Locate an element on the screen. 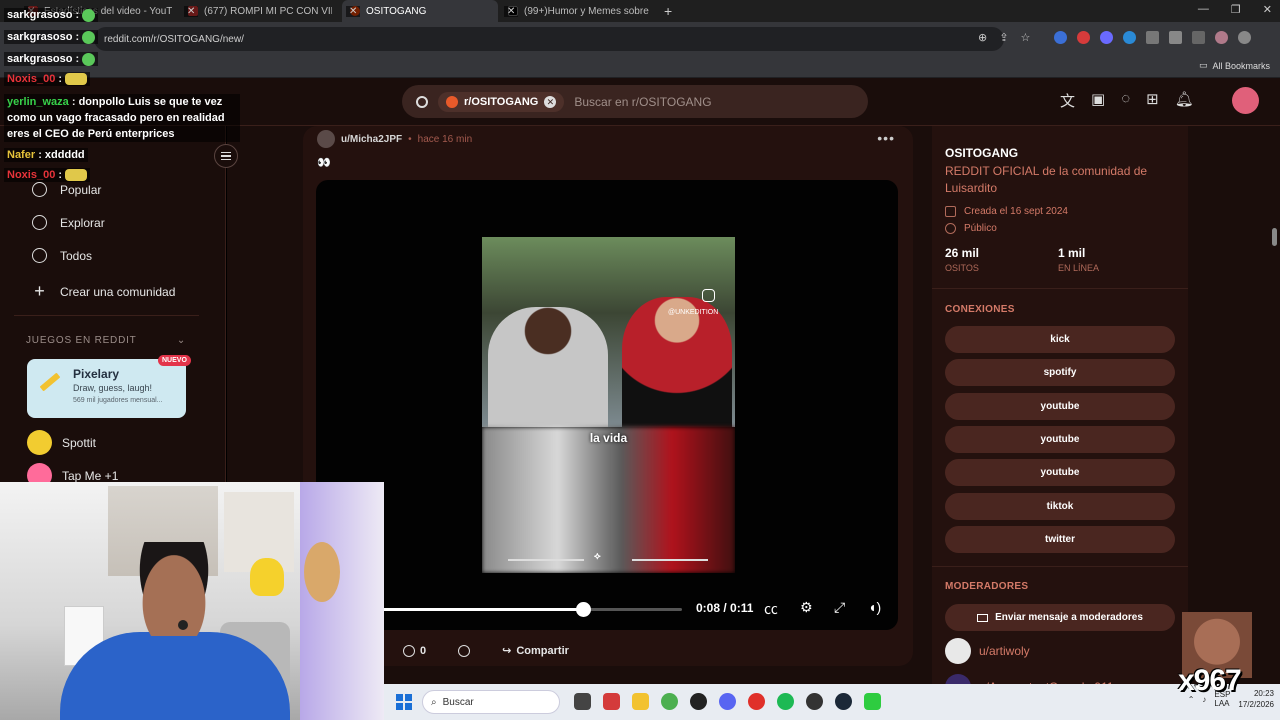 This screenshot has width=1280, height=720. search-bar: r/OSITOGANG ✕ Buscar en r/OSITOGANG is located at coordinates (635, 101).